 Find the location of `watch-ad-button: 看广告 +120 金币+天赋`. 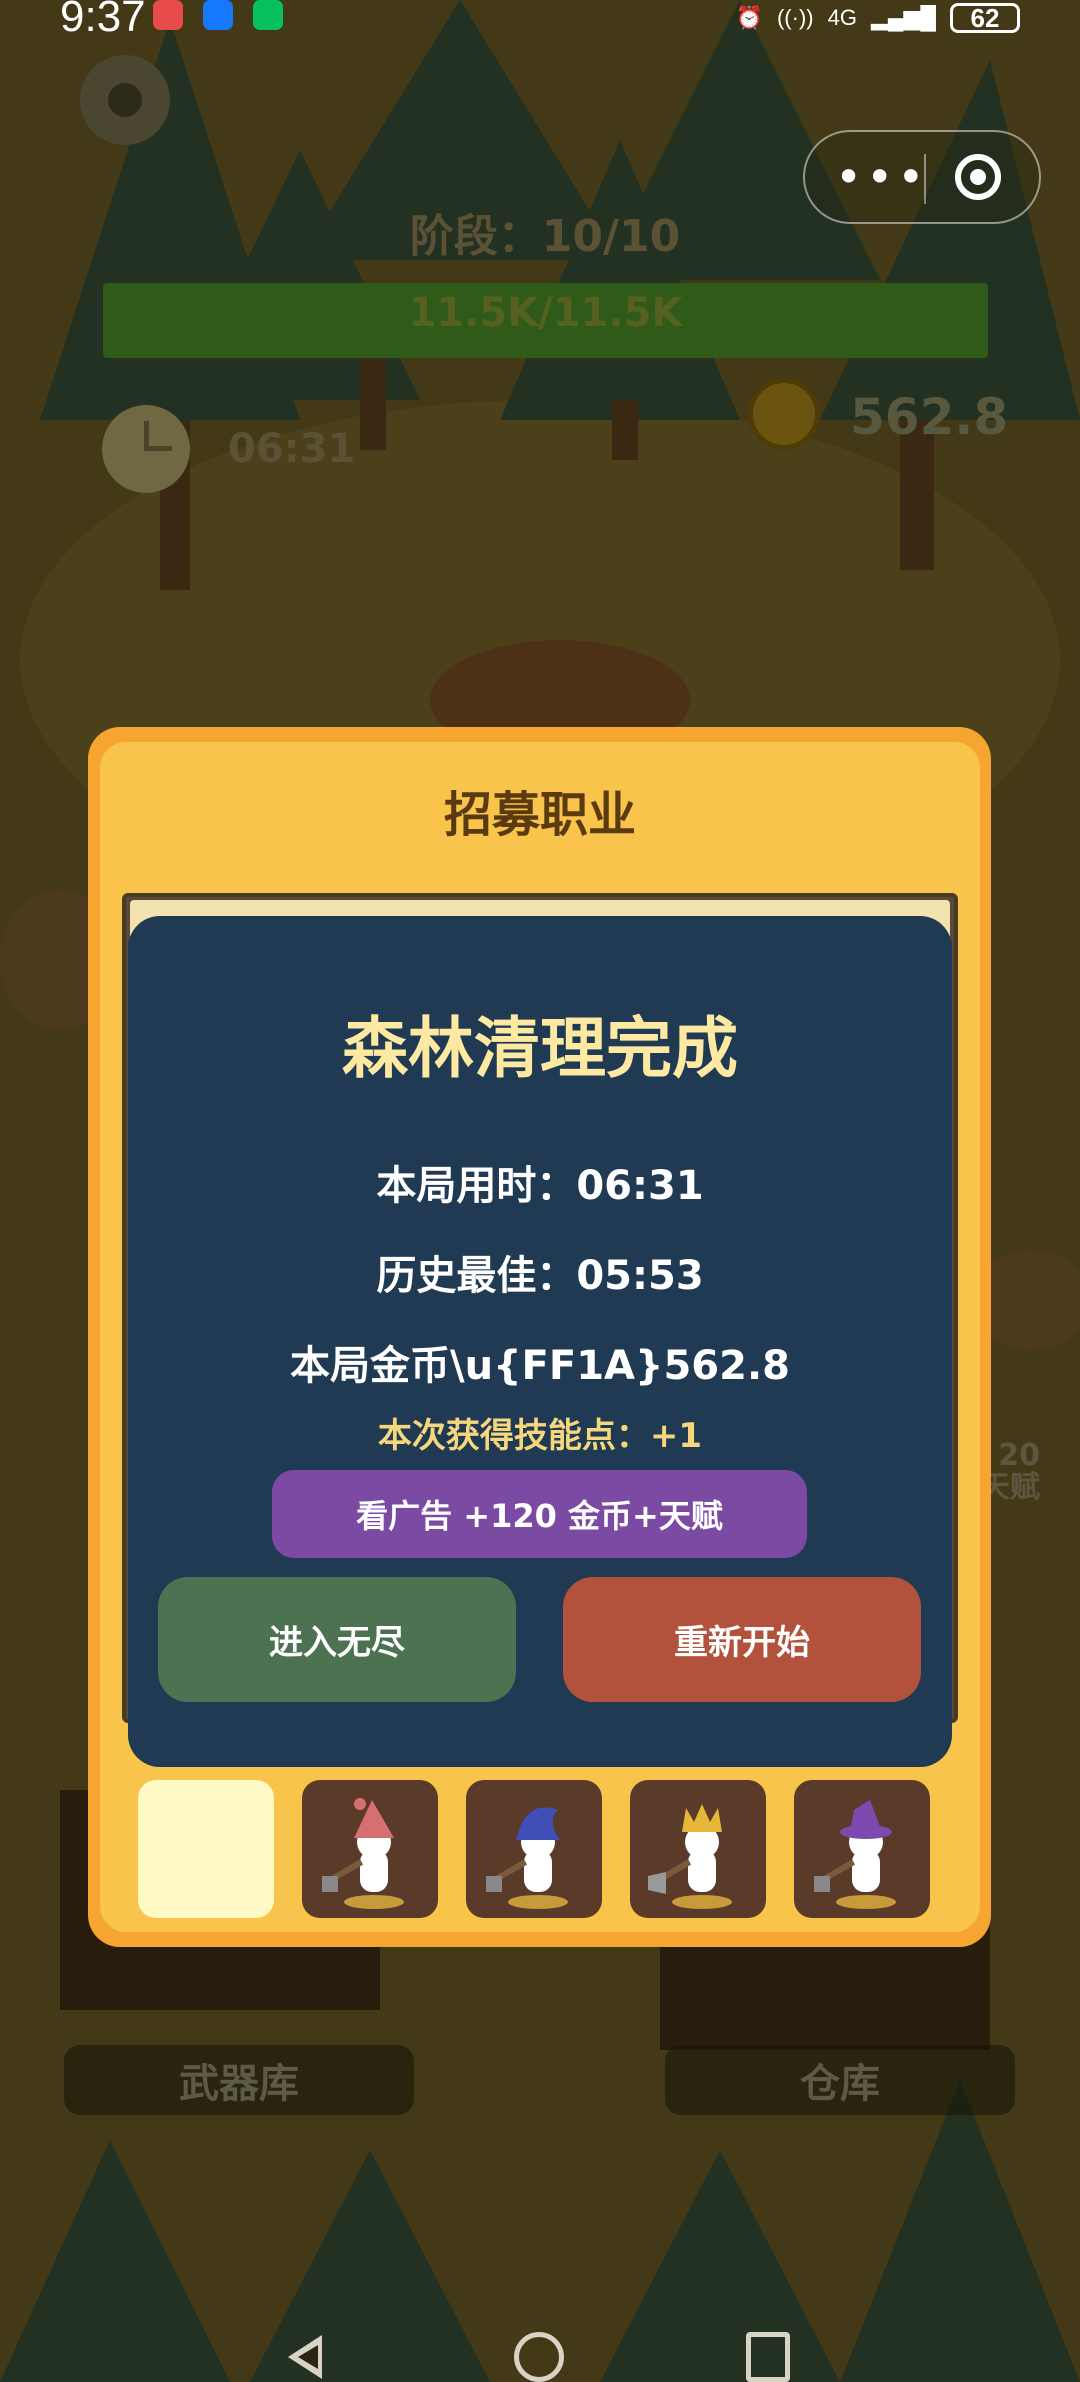

watch-ad-button: 看广告 +120 金币+天赋 is located at coordinates (539, 1514).